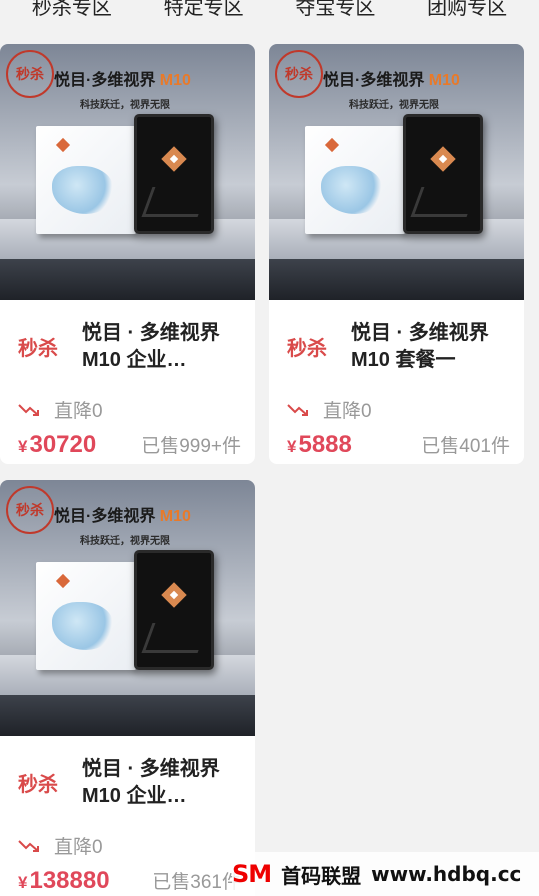 Image resolution: width=539 pixels, height=896 pixels. I want to click on product-title: 悦目 · 多维视界M10 套餐一, so click(430, 347).